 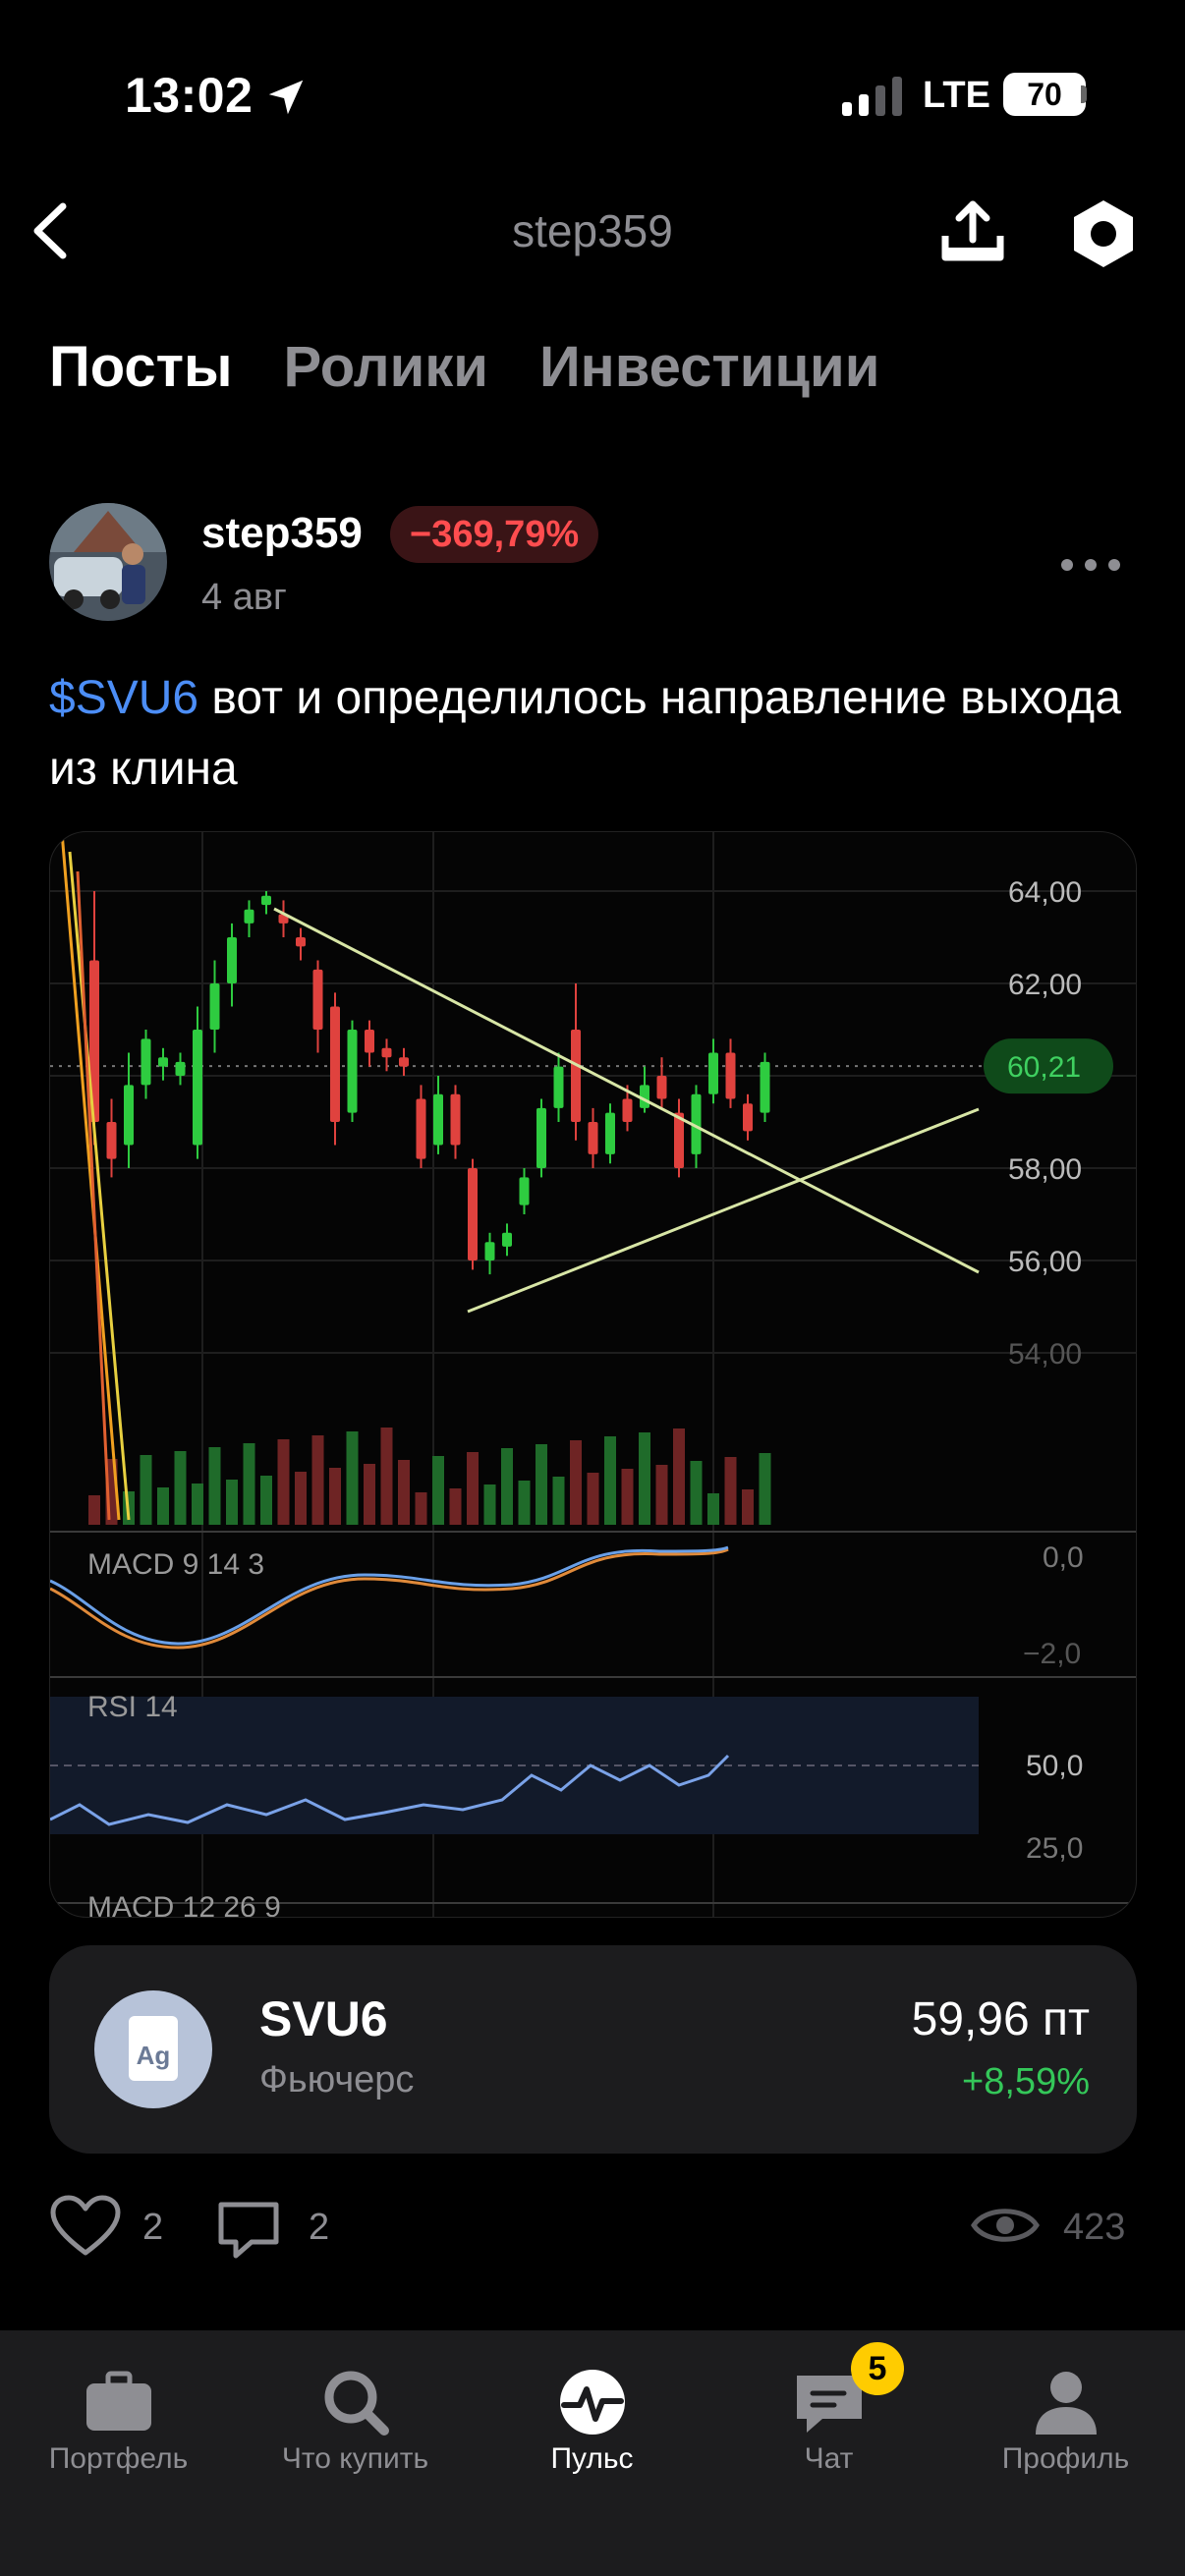 I want to click on instrument-price: 59,96 пт, so click(x=1001, y=2019).